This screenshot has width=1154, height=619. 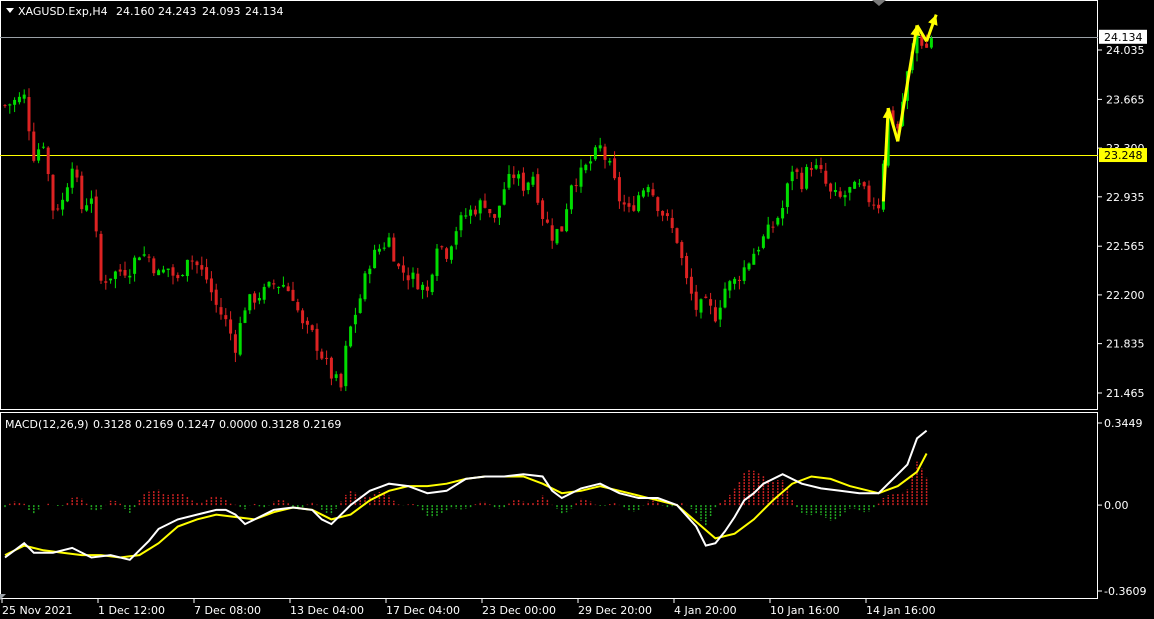 I want to click on time-tick-label: 4 Jan 20:00, so click(x=705, y=610).